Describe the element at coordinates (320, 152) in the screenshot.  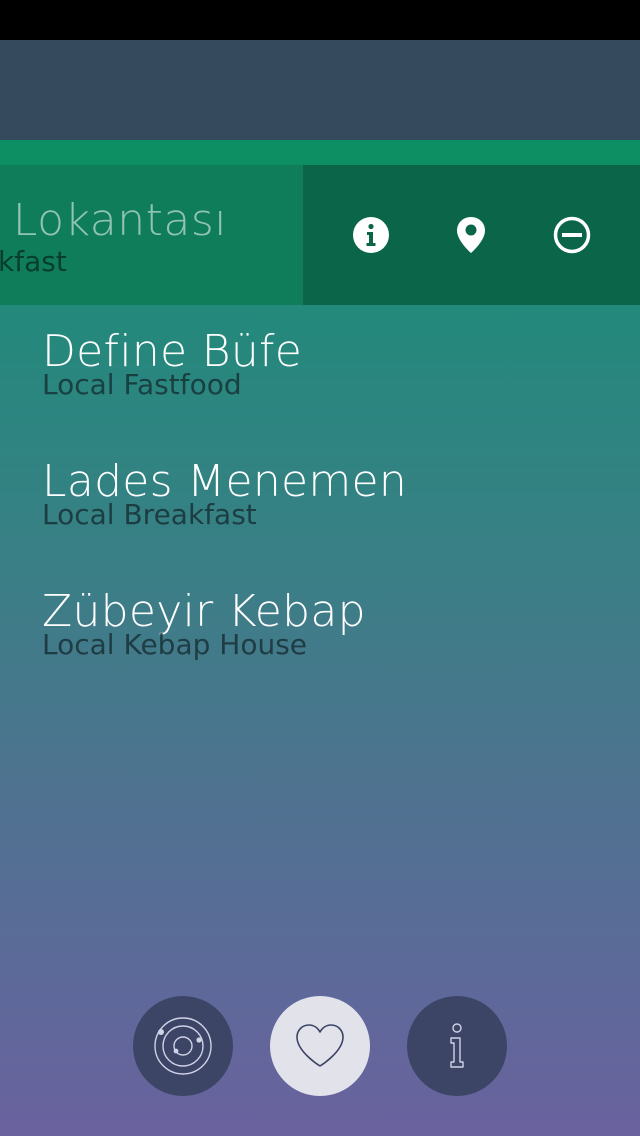
I see `accent-bar` at that location.